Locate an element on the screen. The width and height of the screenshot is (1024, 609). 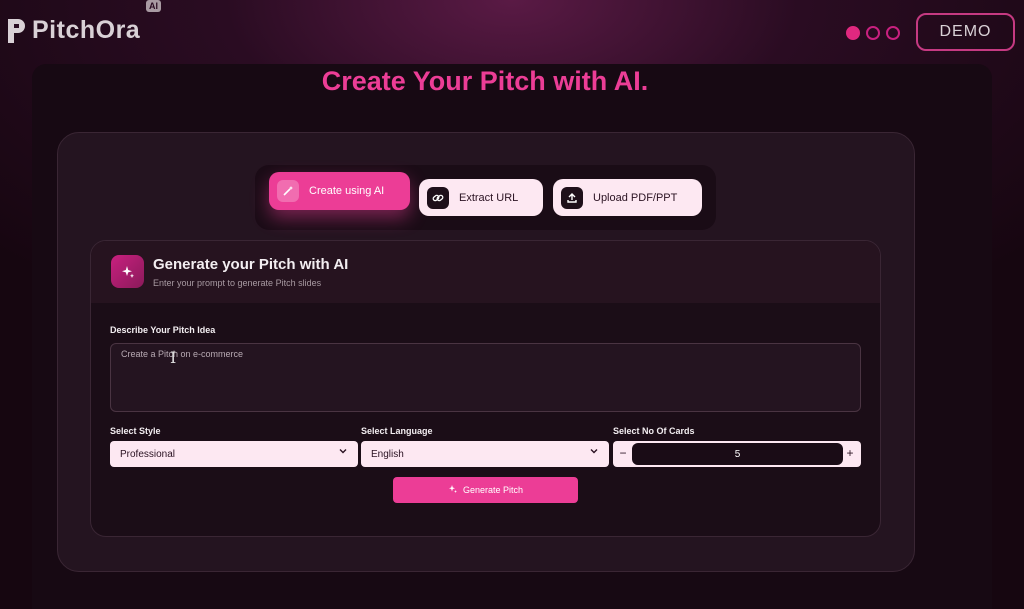
style-select: Professional is located at coordinates (234, 454).